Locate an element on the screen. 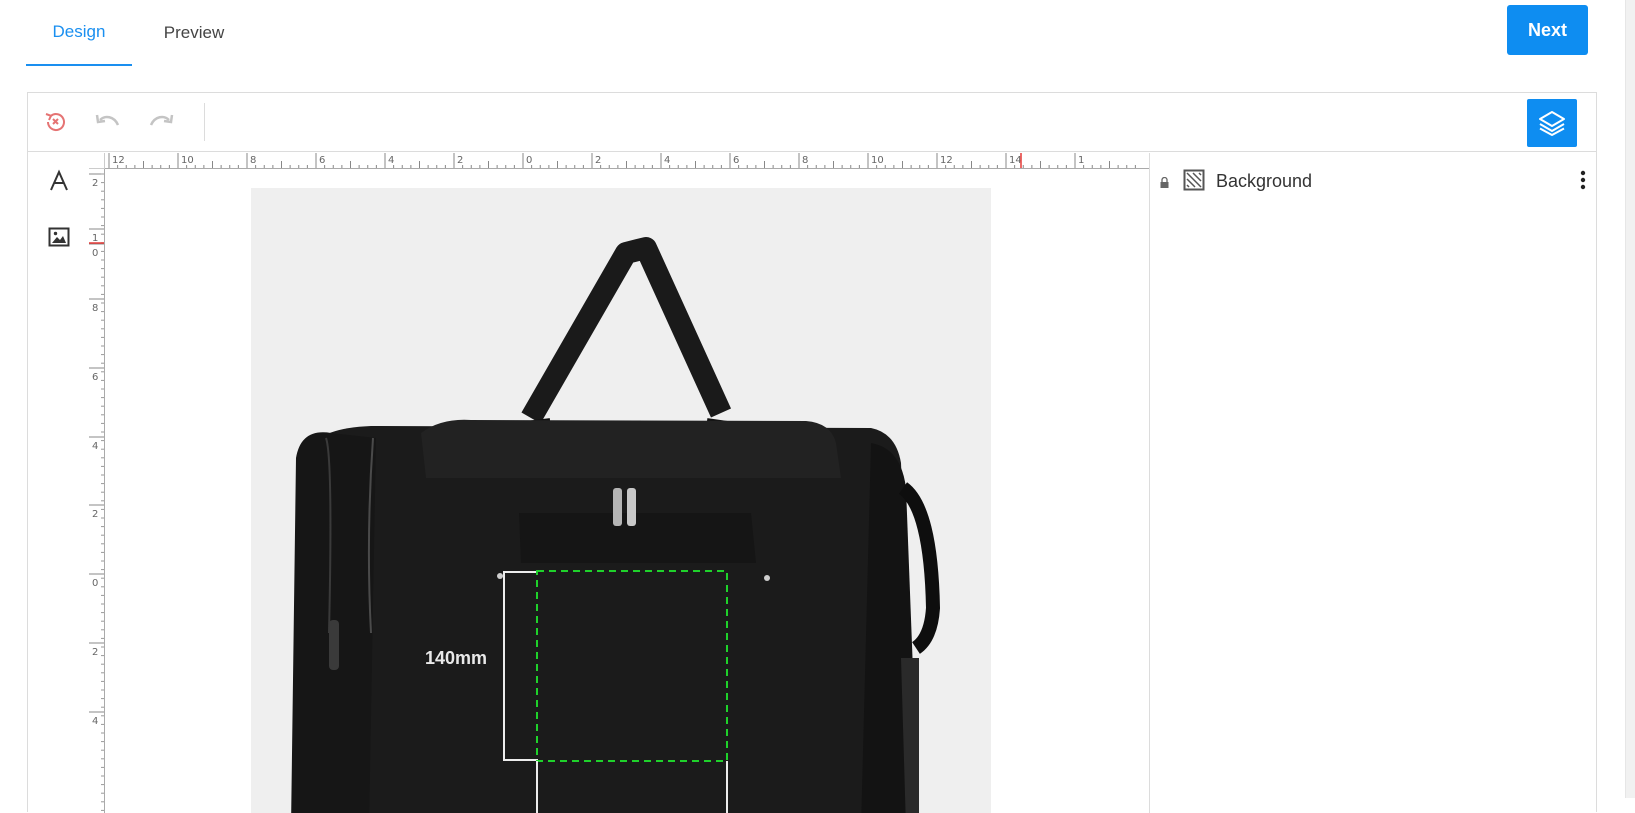 The height and width of the screenshot is (813, 1635). layers-icon is located at coordinates (1552, 123).